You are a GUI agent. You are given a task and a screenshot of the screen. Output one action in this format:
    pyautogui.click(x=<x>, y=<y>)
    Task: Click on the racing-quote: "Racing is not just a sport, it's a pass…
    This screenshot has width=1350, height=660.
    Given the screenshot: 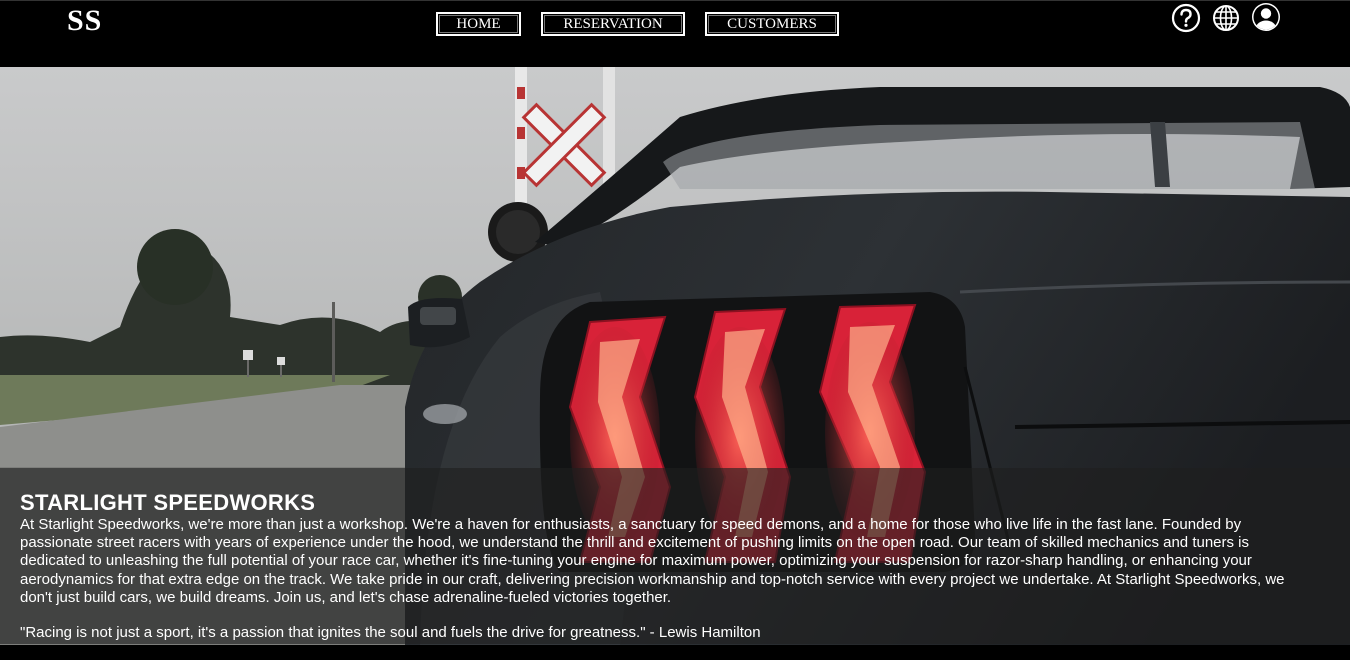 What is the action you would take?
    pyautogui.click(x=390, y=632)
    